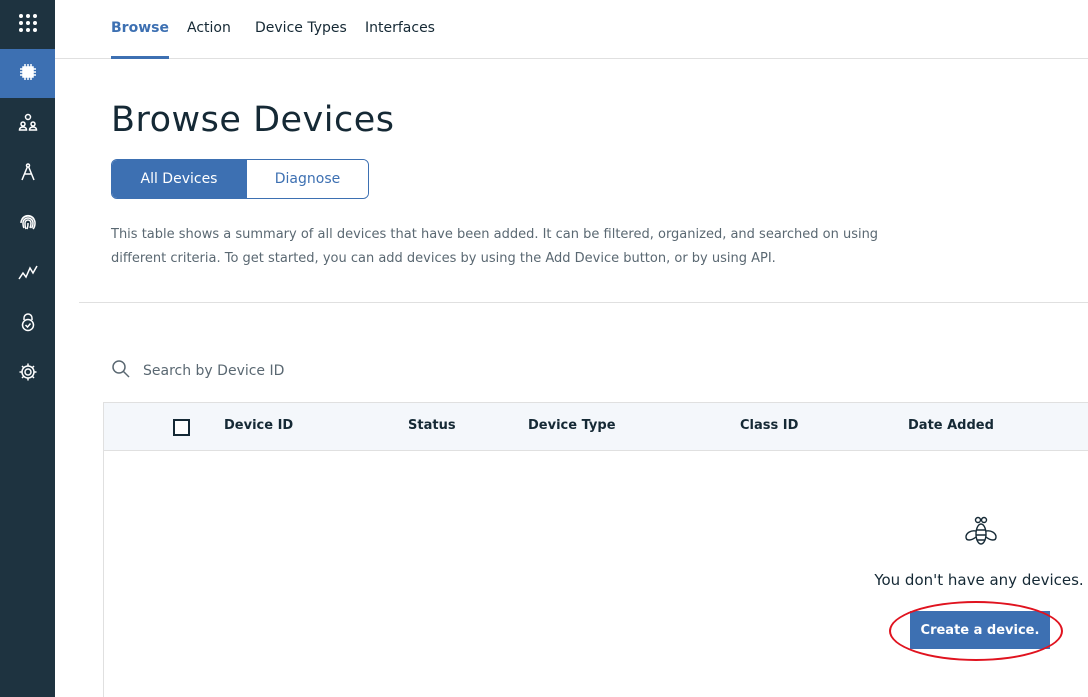 The height and width of the screenshot is (697, 1088). I want to click on gear-icon, so click(28, 374).